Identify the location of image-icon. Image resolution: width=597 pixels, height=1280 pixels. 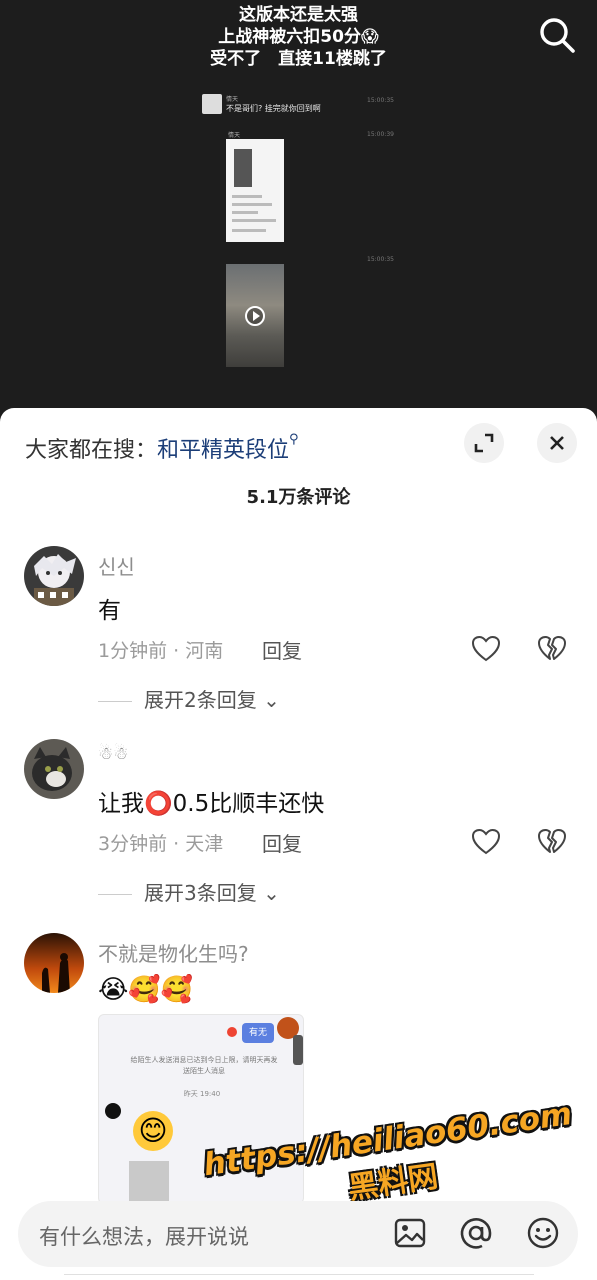
(410, 1233).